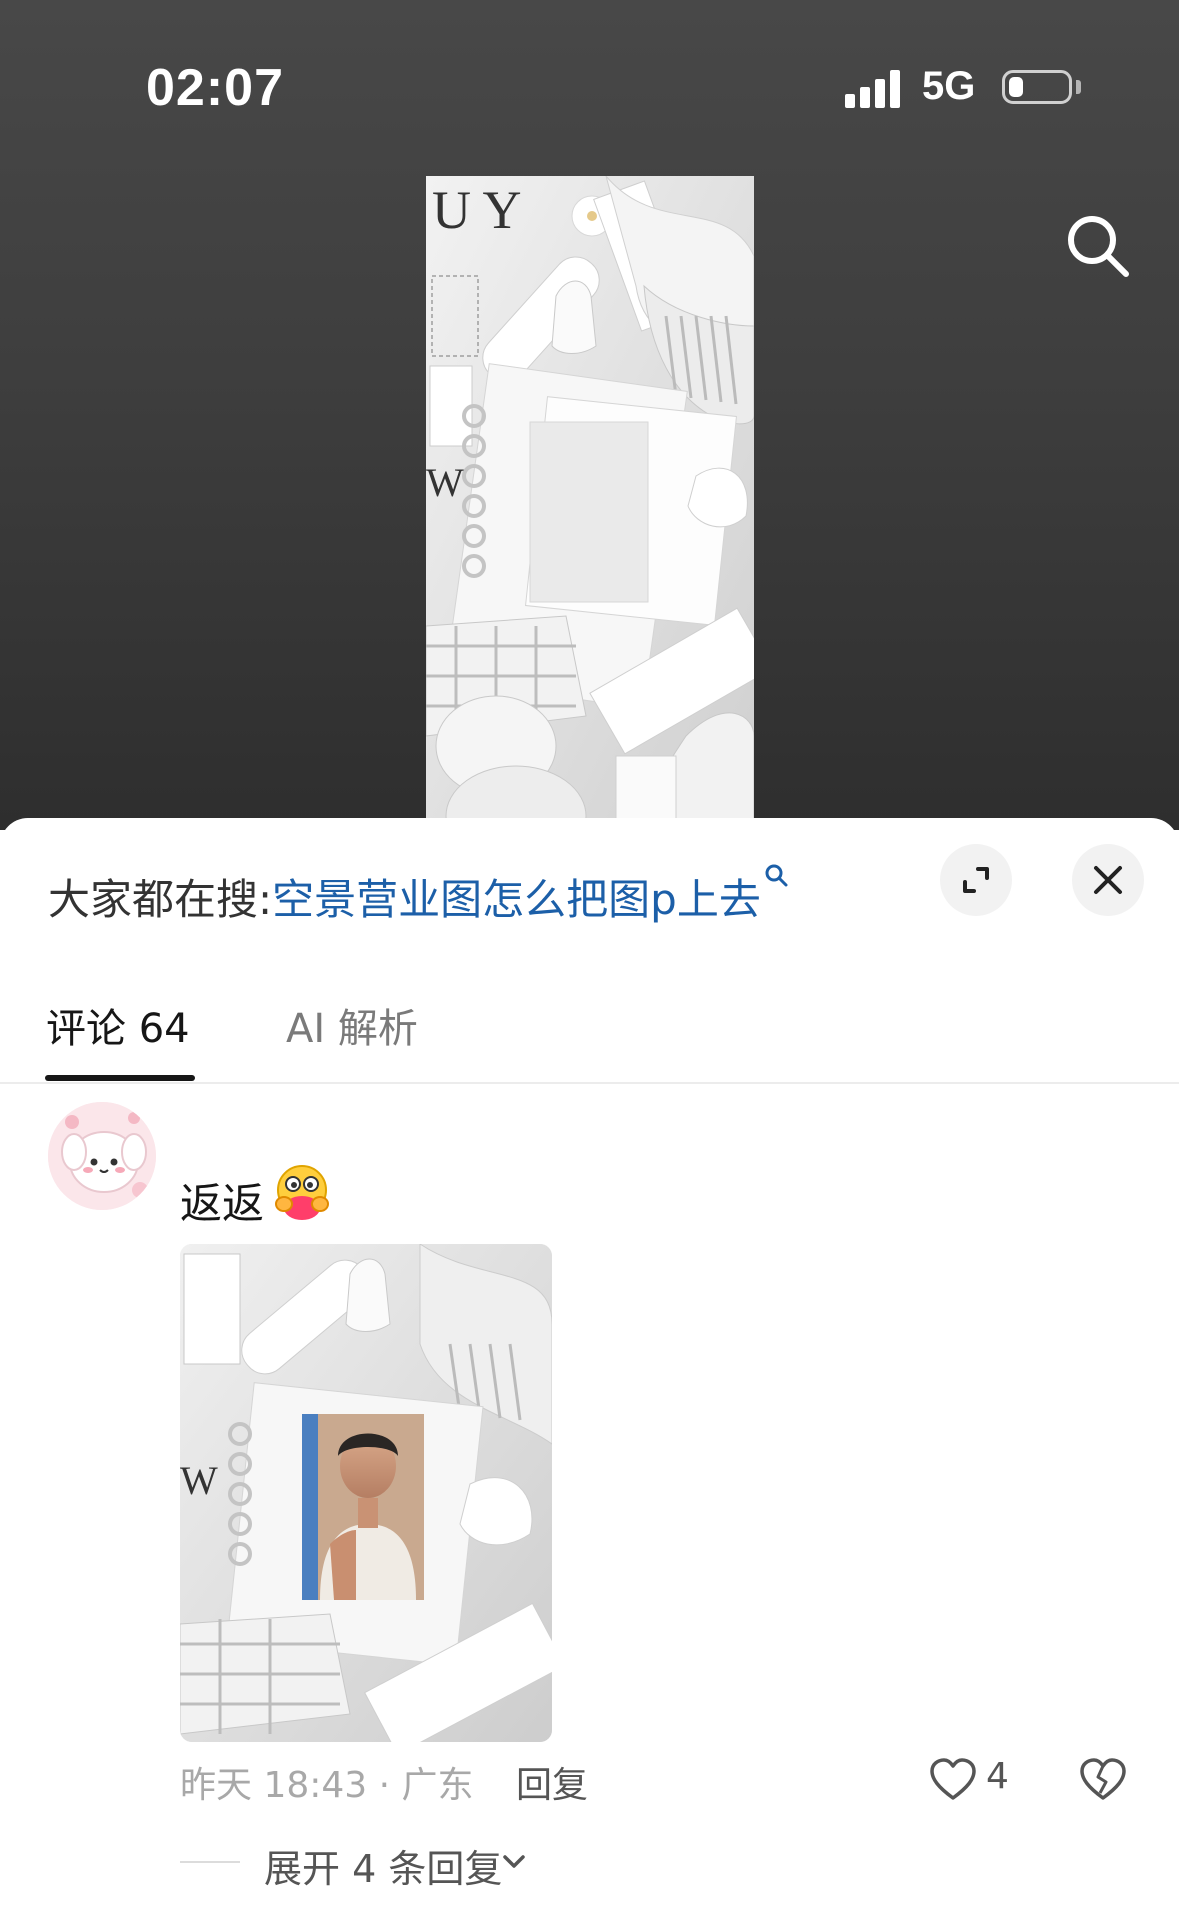 This screenshot has height=1913, width=1179. I want to click on divider, so click(589, 1083).